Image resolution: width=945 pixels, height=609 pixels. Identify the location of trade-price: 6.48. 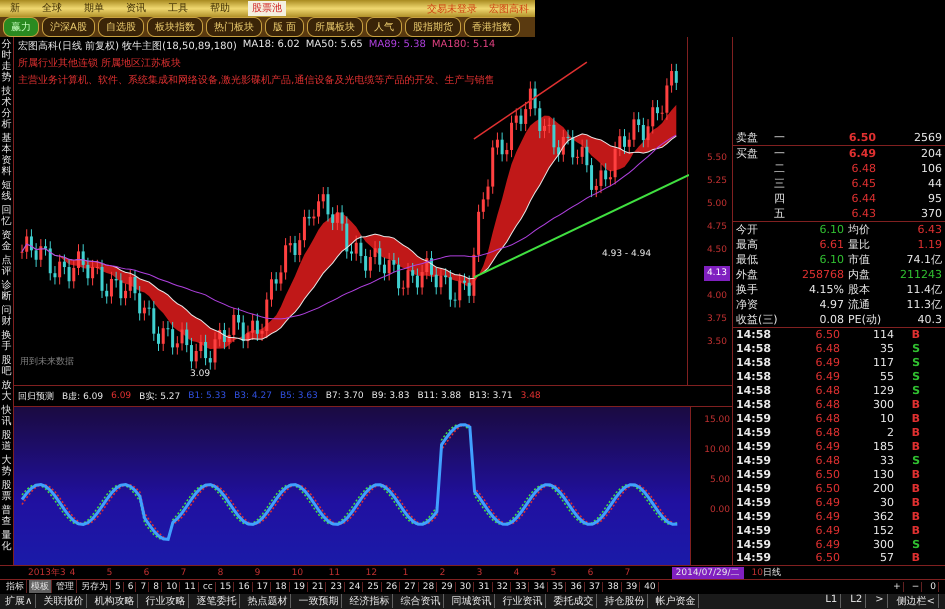
(827, 349).